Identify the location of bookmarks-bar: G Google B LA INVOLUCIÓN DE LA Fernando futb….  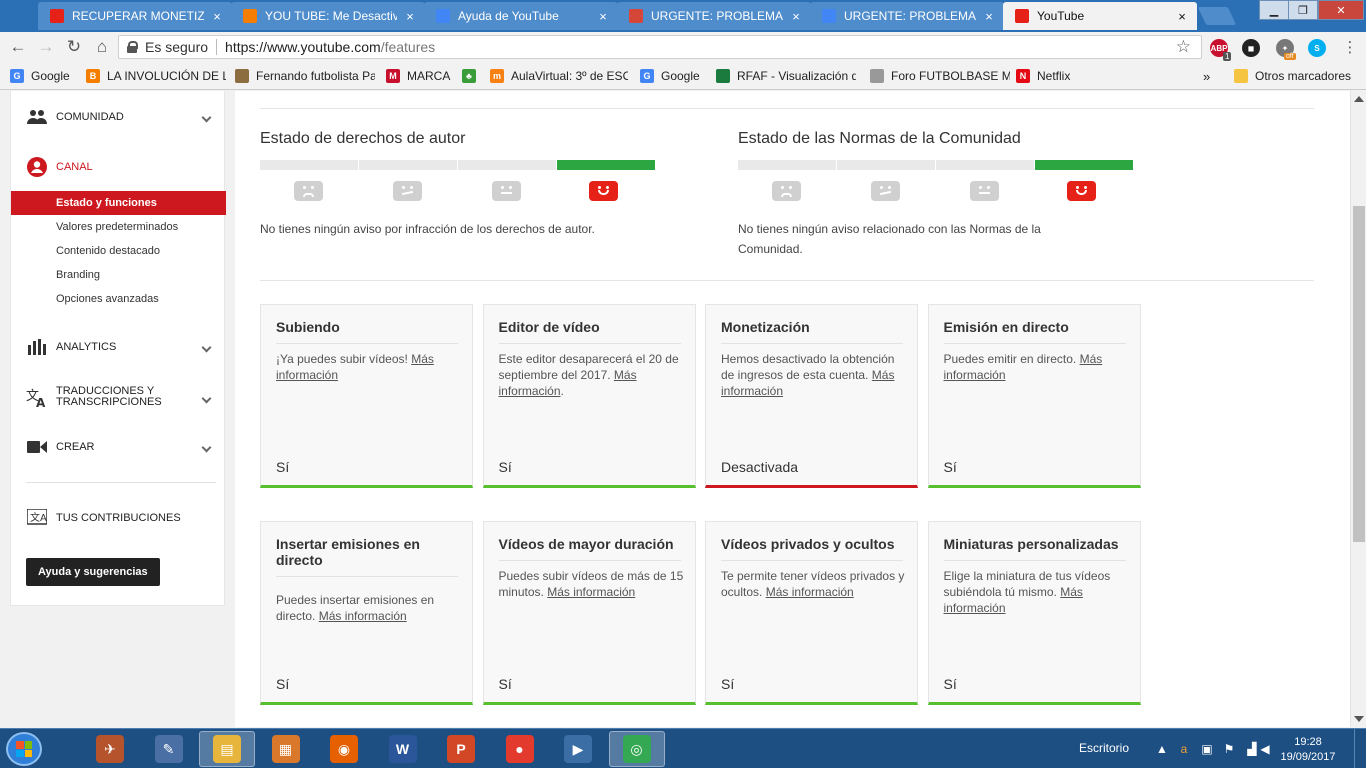
(683, 76).